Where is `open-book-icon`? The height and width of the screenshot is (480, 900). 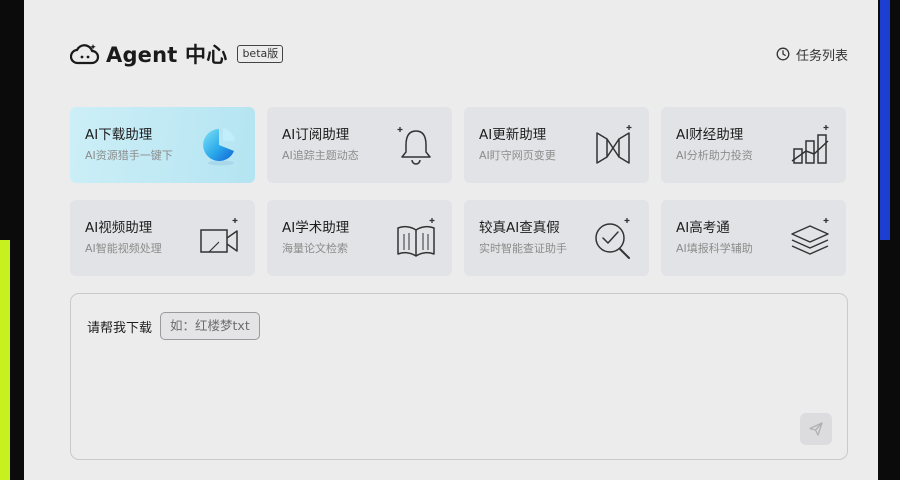
open-book-icon is located at coordinates (416, 237).